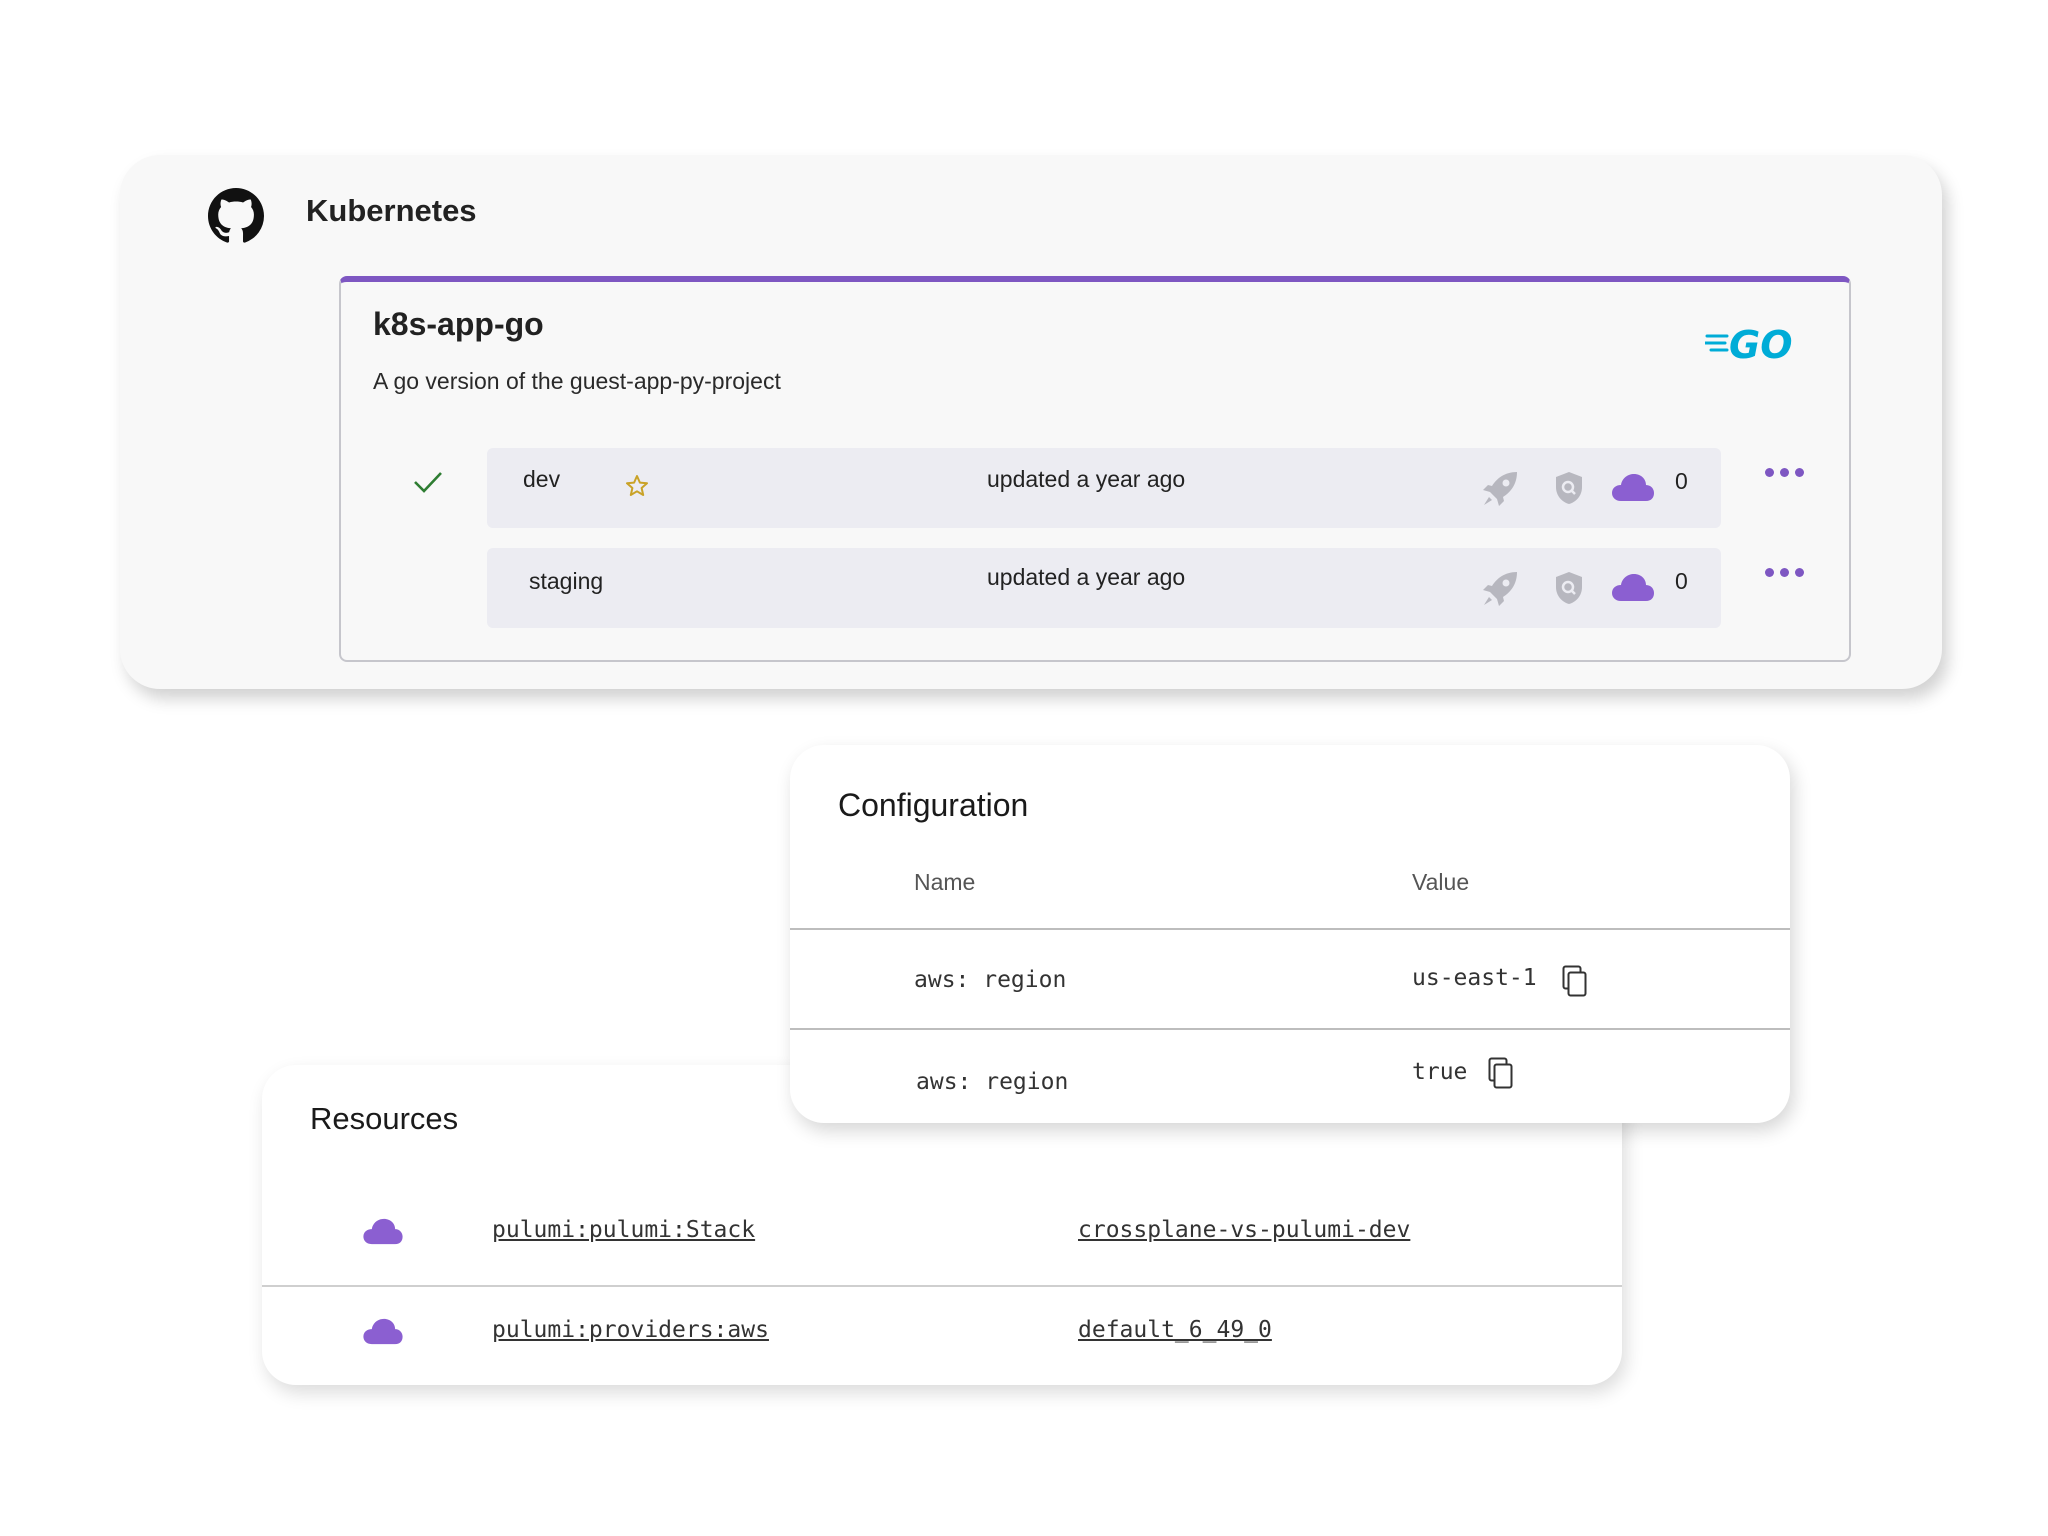 The height and width of the screenshot is (1536, 2048). I want to click on project-title: k8s-app-go, so click(458, 324).